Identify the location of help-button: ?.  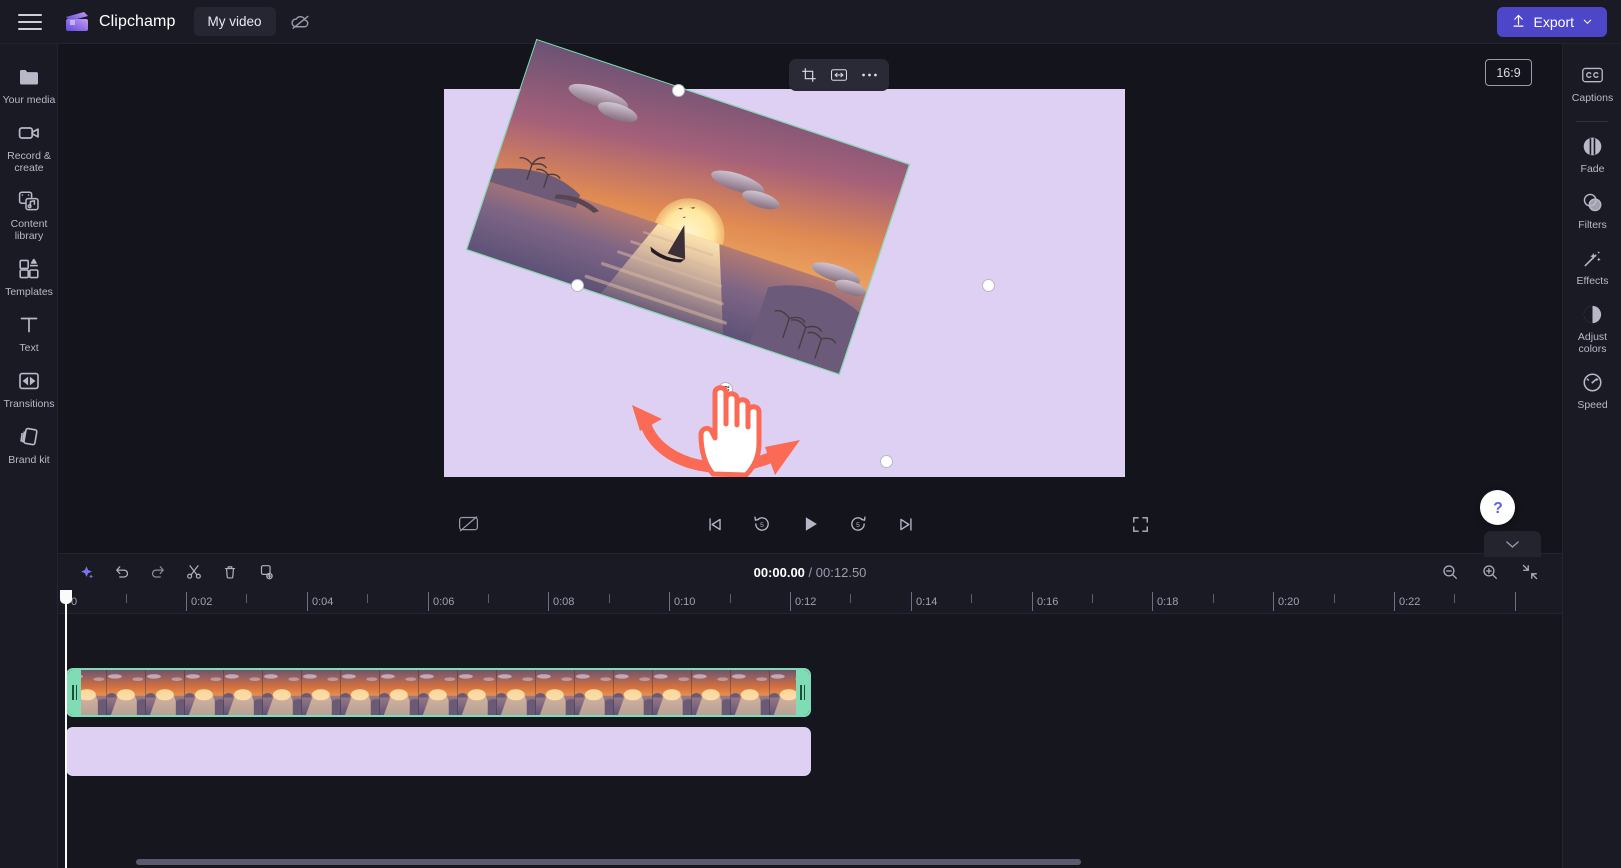
(1497, 507).